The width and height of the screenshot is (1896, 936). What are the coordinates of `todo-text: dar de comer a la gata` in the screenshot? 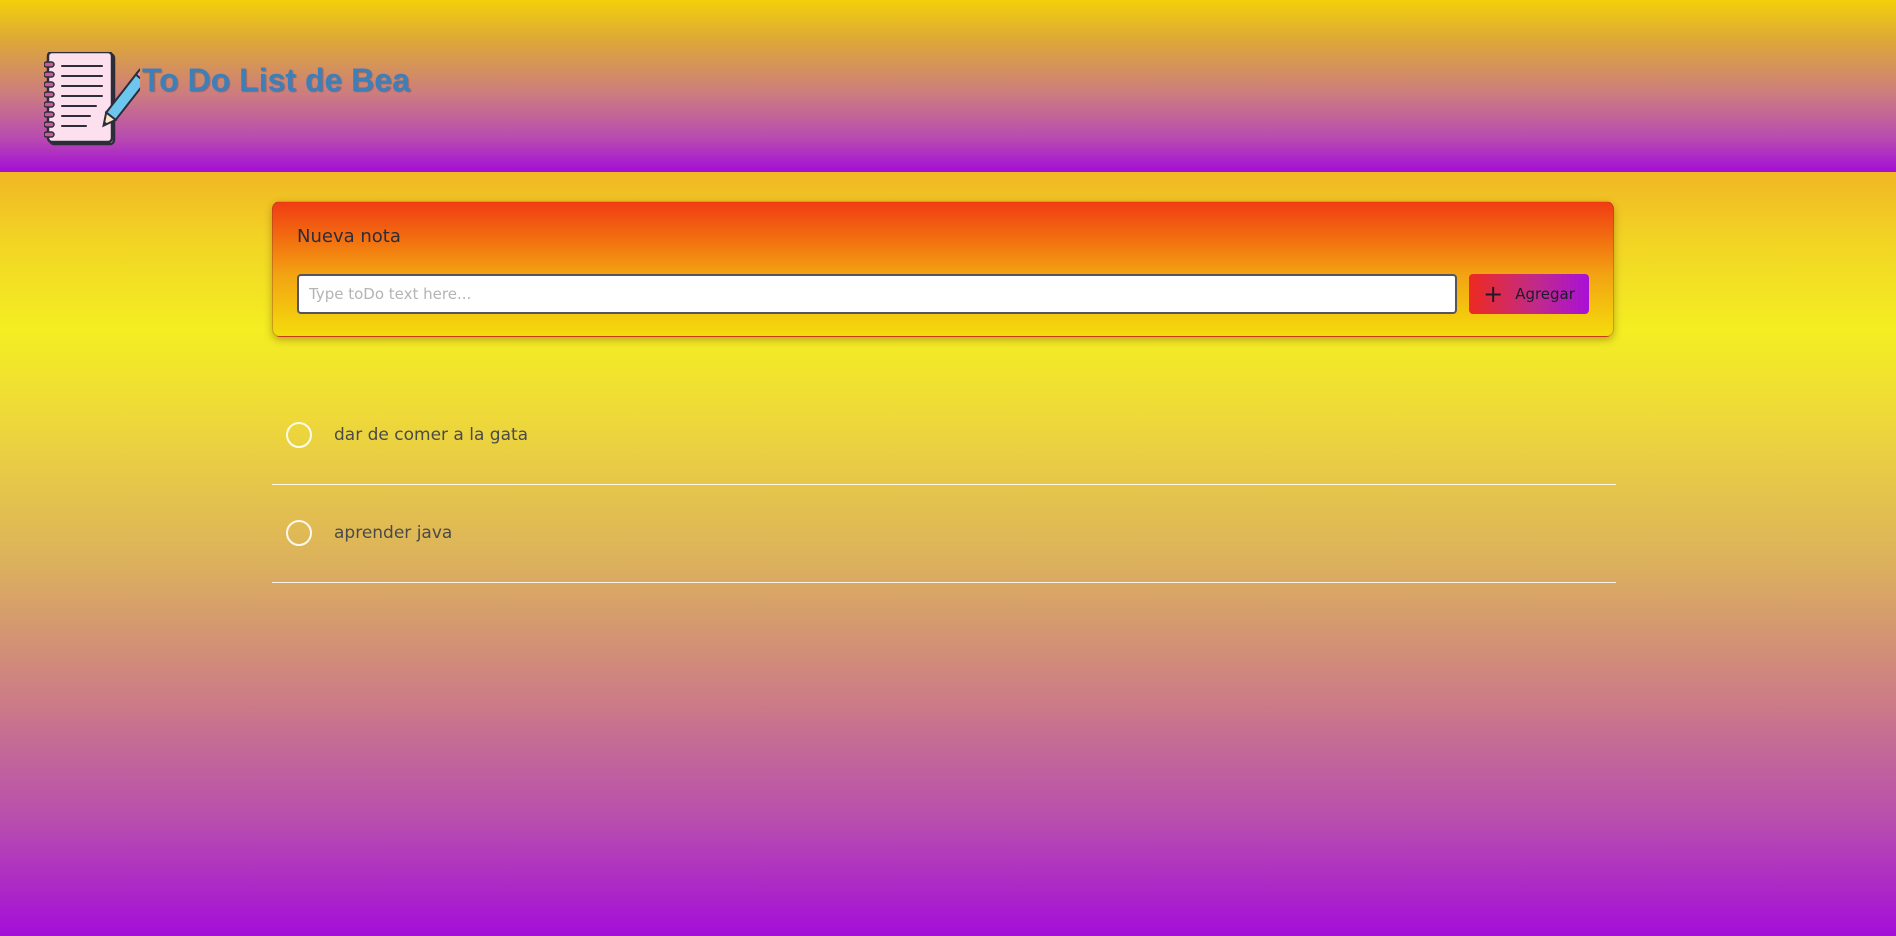 It's located at (431, 435).